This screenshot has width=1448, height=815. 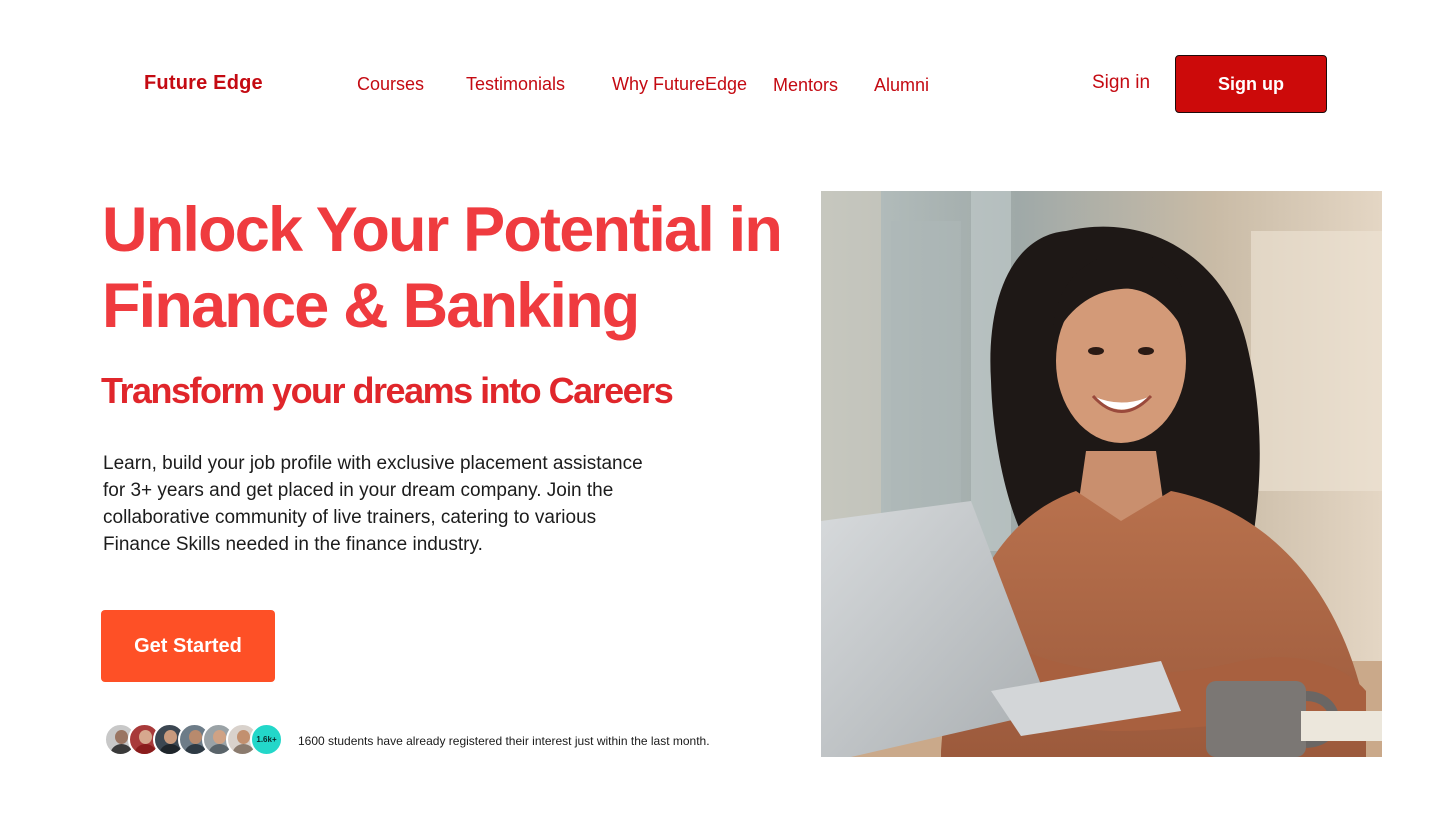 What do you see at coordinates (371, 306) in the screenshot?
I see `hero-title-line-2: Finance & Banking` at bounding box center [371, 306].